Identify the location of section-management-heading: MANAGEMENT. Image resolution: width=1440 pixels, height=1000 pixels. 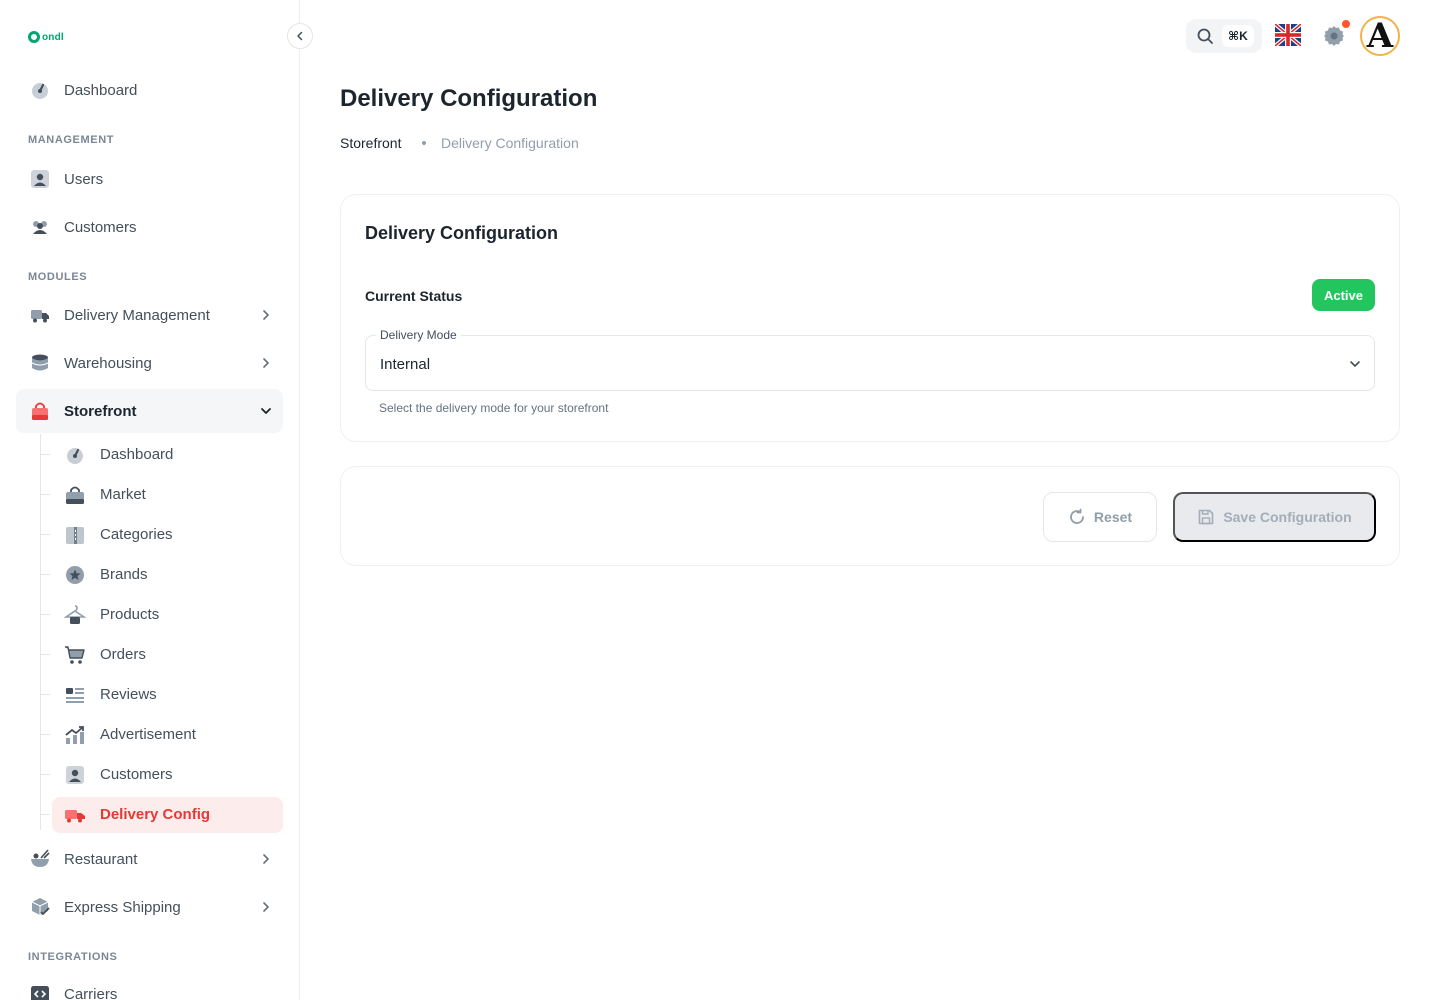
(71, 140).